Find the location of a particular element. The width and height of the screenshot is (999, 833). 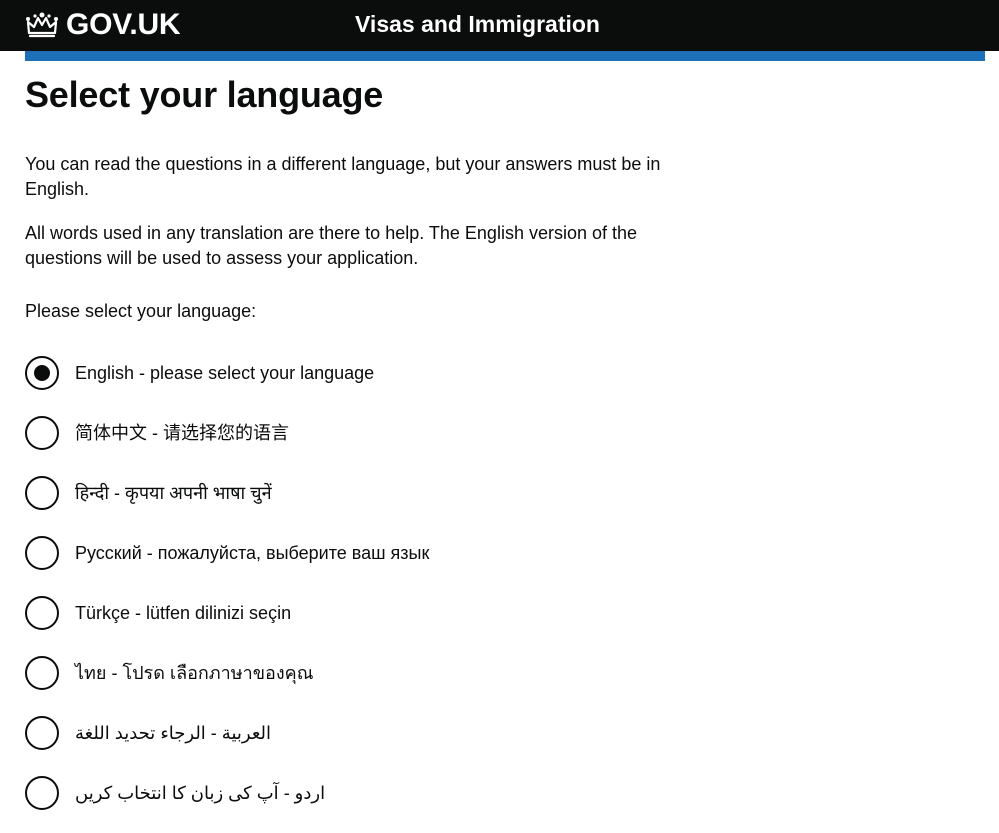

site-header: GOV.UK Visas and Immigration is located at coordinates (499, 25).